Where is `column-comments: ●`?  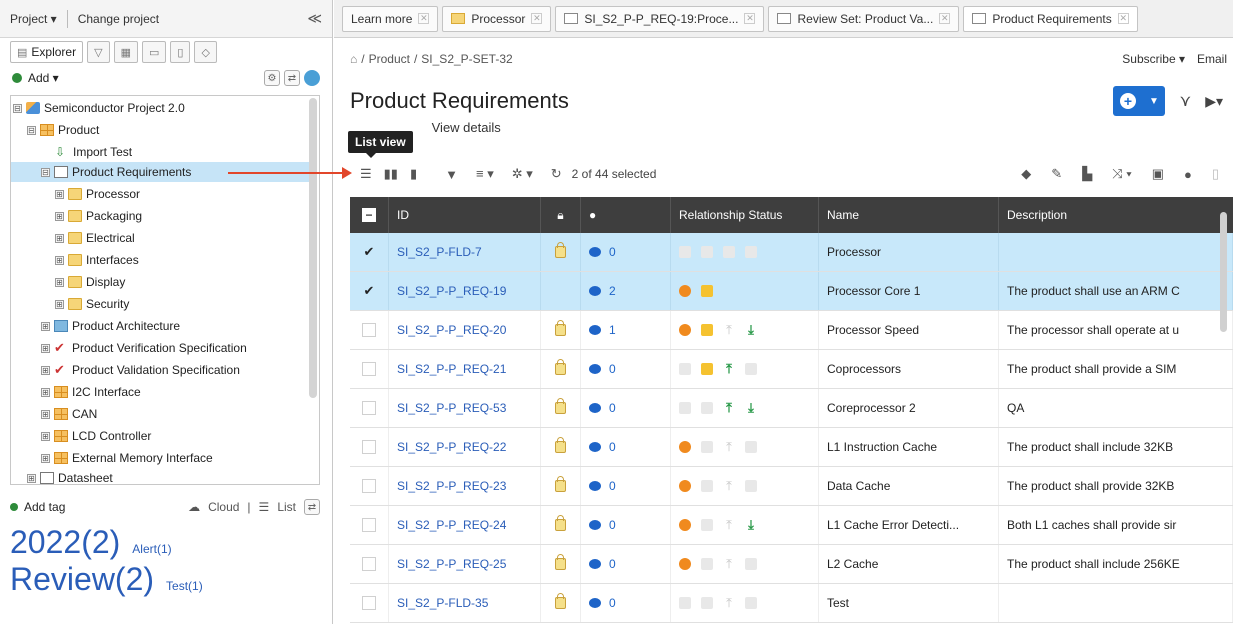
column-comments: ● is located at coordinates (626, 215).